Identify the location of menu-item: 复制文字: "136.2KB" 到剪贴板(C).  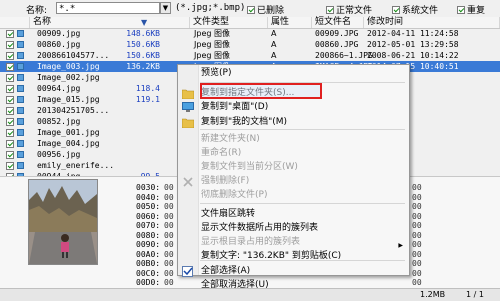
(271, 256).